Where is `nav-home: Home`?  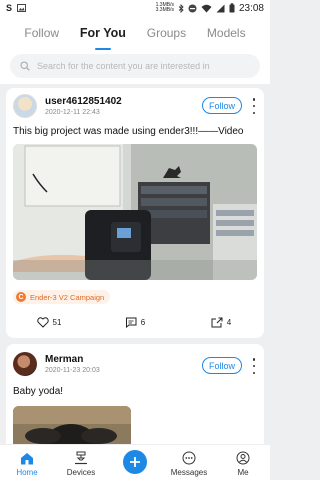
nav-home: Home is located at coordinates (27, 462).